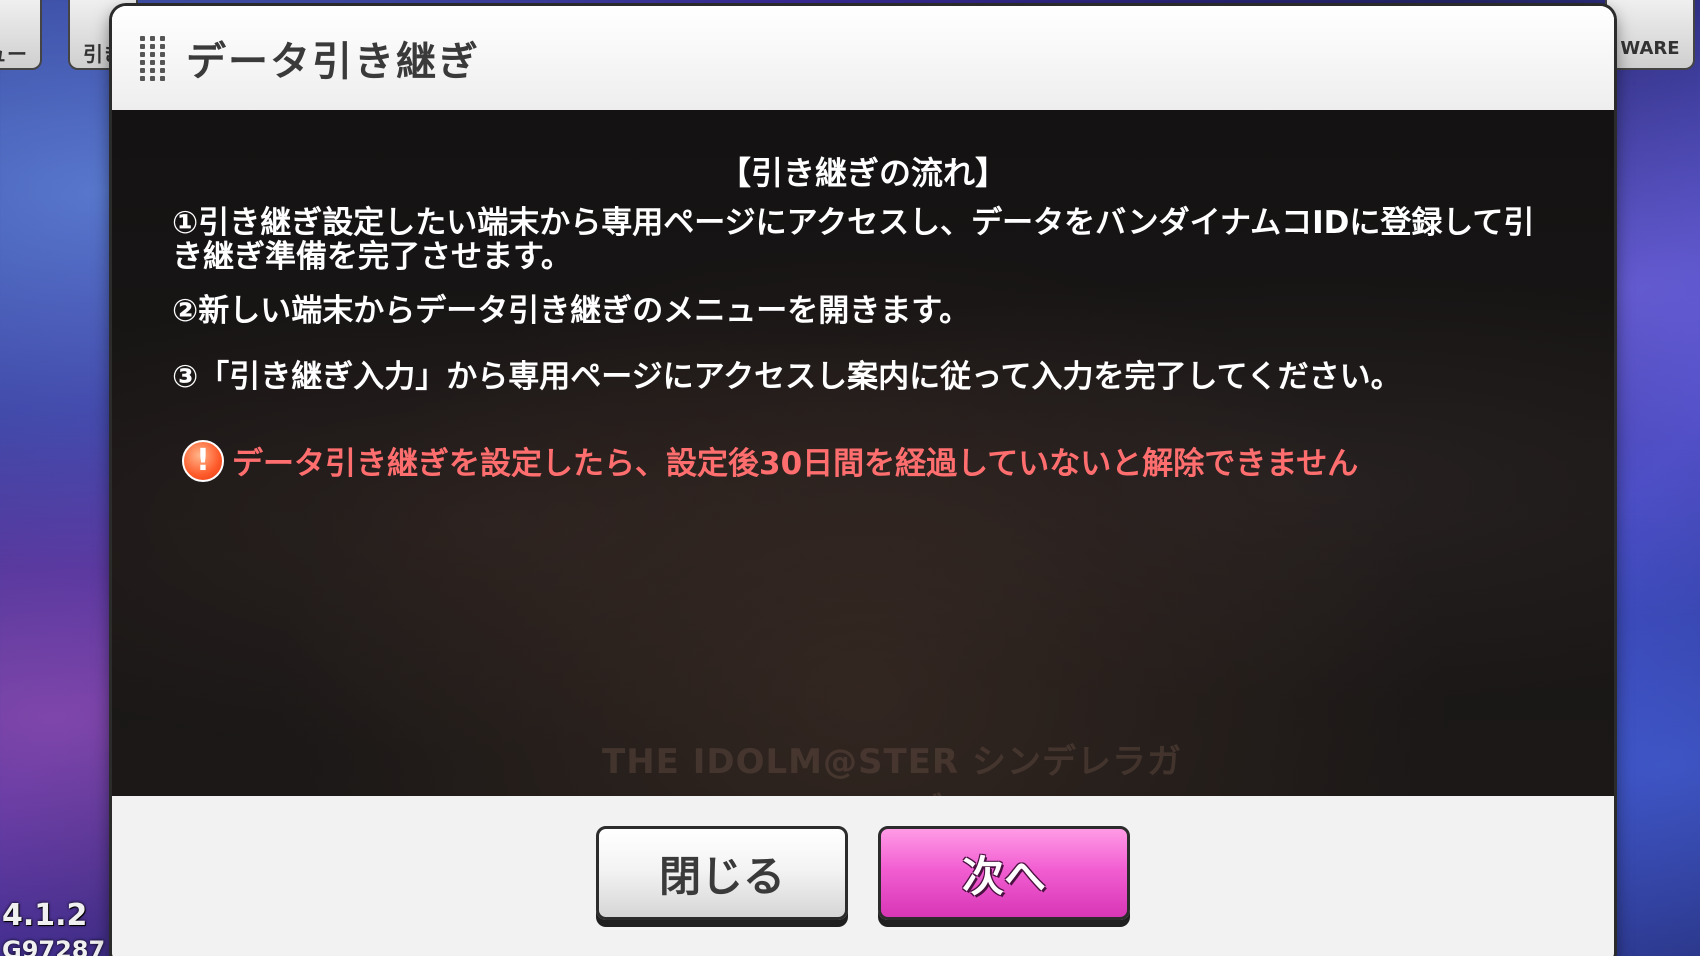  I want to click on next-button: 次へ, so click(1004, 873).